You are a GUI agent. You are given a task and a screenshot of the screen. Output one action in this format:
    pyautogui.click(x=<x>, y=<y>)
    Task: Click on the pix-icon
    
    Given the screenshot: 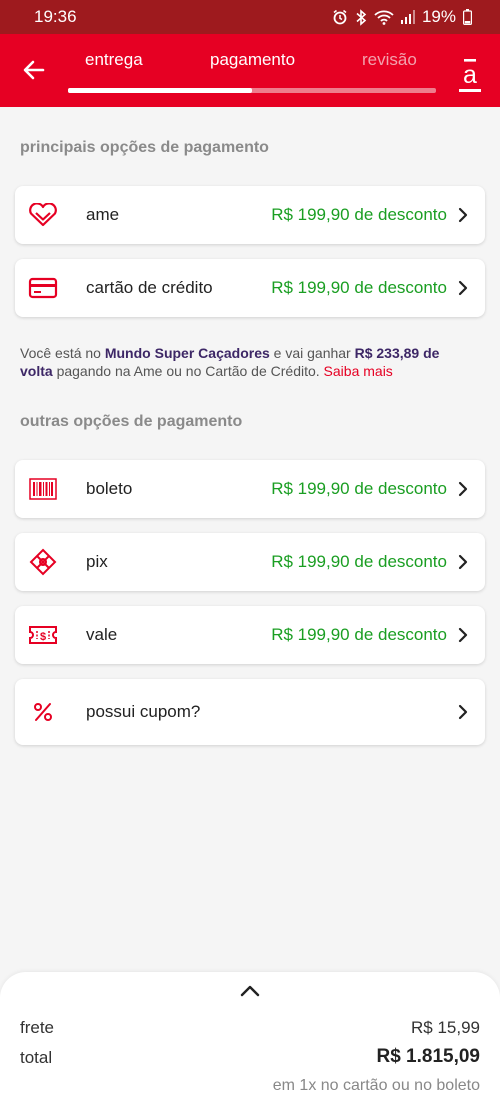 What is the action you would take?
    pyautogui.click(x=43, y=562)
    